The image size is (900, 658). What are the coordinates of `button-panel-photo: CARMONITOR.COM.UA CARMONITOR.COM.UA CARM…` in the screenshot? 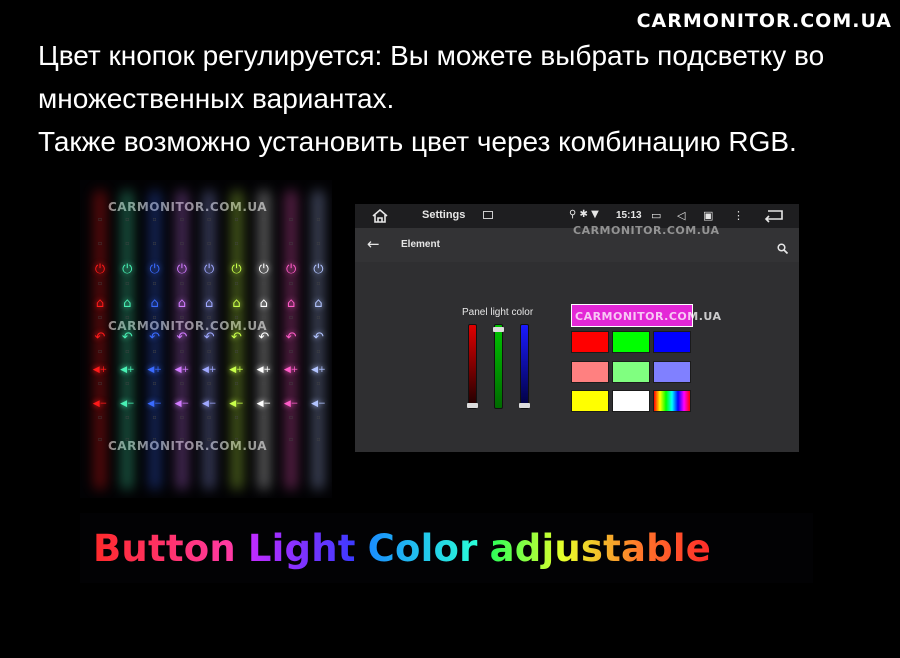 It's located at (206, 339).